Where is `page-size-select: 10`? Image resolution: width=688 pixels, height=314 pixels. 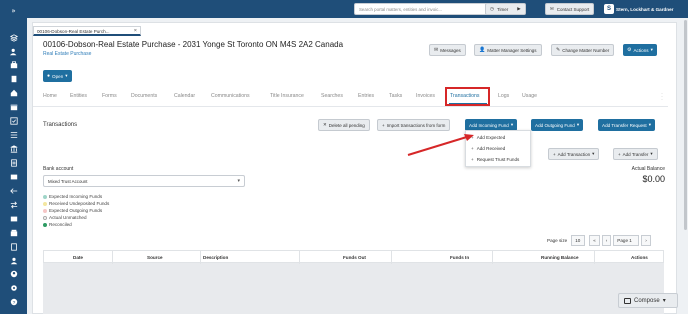
page-size-select: 10 is located at coordinates (578, 240).